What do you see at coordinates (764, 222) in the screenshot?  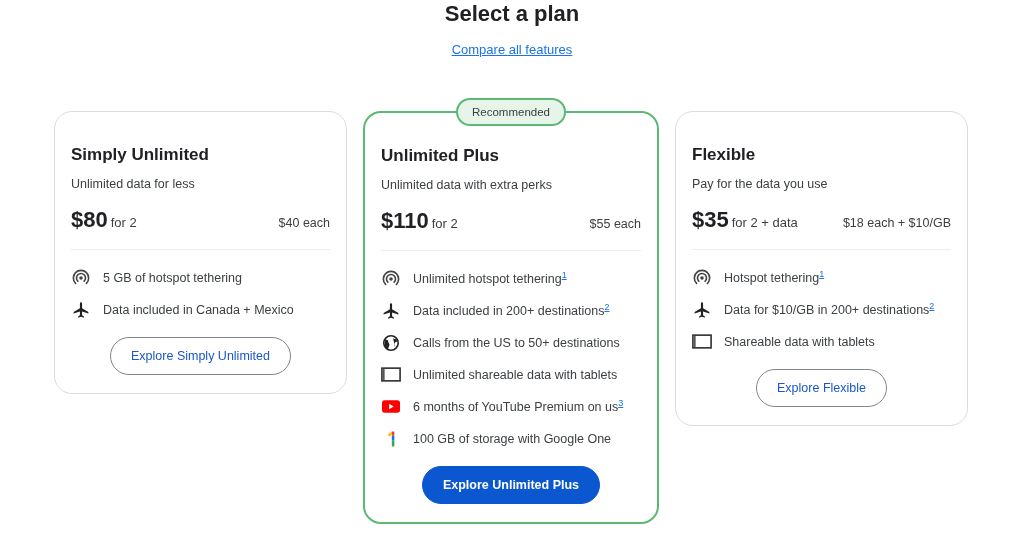 I see `price-note: for 2 + data` at bounding box center [764, 222].